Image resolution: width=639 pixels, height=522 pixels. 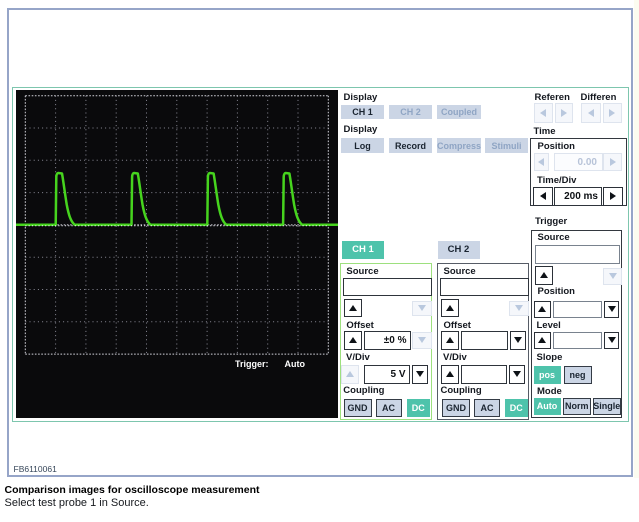 What do you see at coordinates (252, 364) in the screenshot?
I see `svg-text: Trigger:` at bounding box center [252, 364].